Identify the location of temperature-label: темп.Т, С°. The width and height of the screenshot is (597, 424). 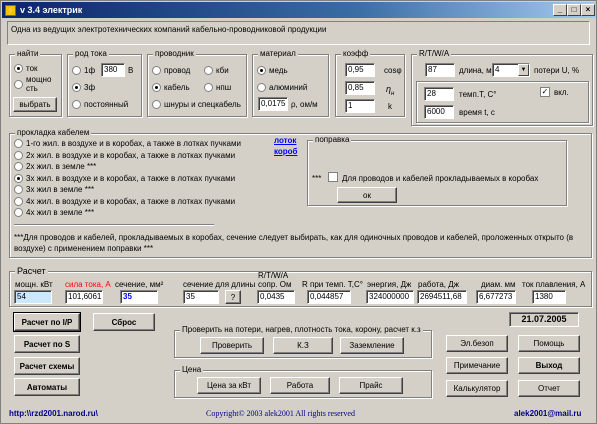
(478, 94).